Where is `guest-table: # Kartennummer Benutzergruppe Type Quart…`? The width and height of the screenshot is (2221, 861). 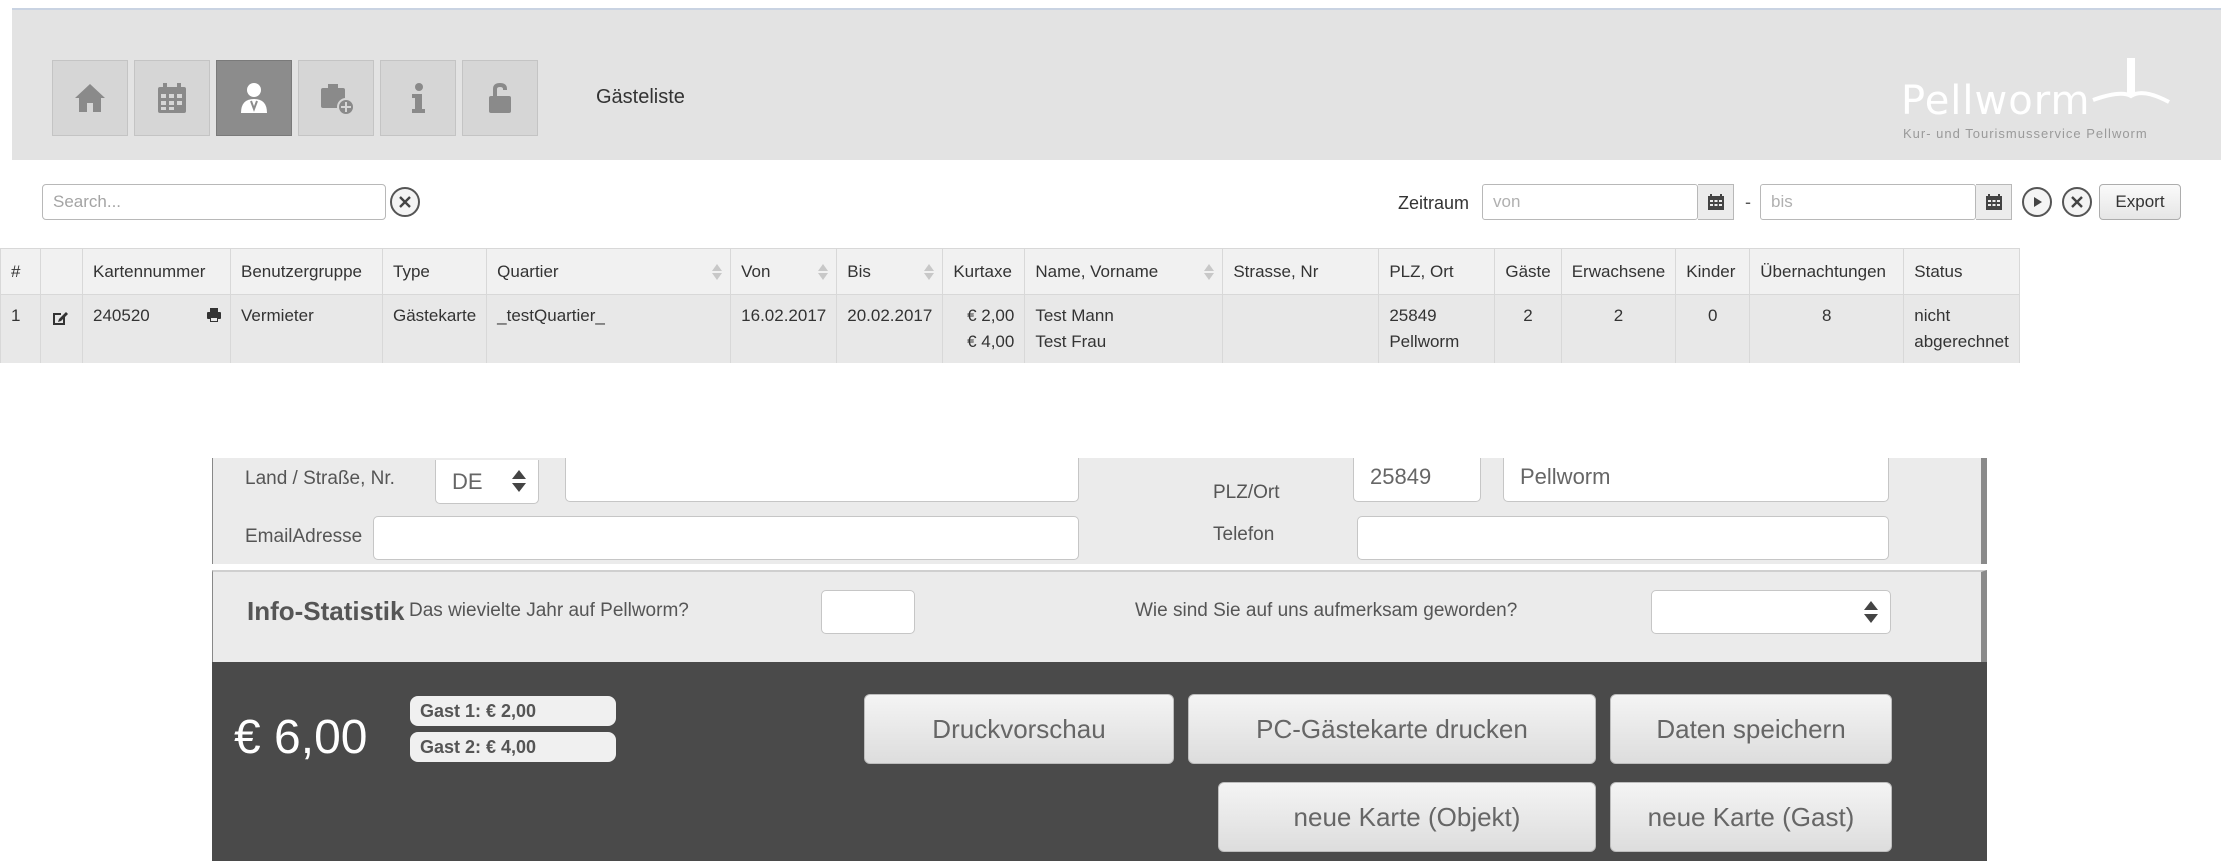
guest-table: # Kartennummer Benutzergruppe Type Quart… is located at coordinates (1010, 305).